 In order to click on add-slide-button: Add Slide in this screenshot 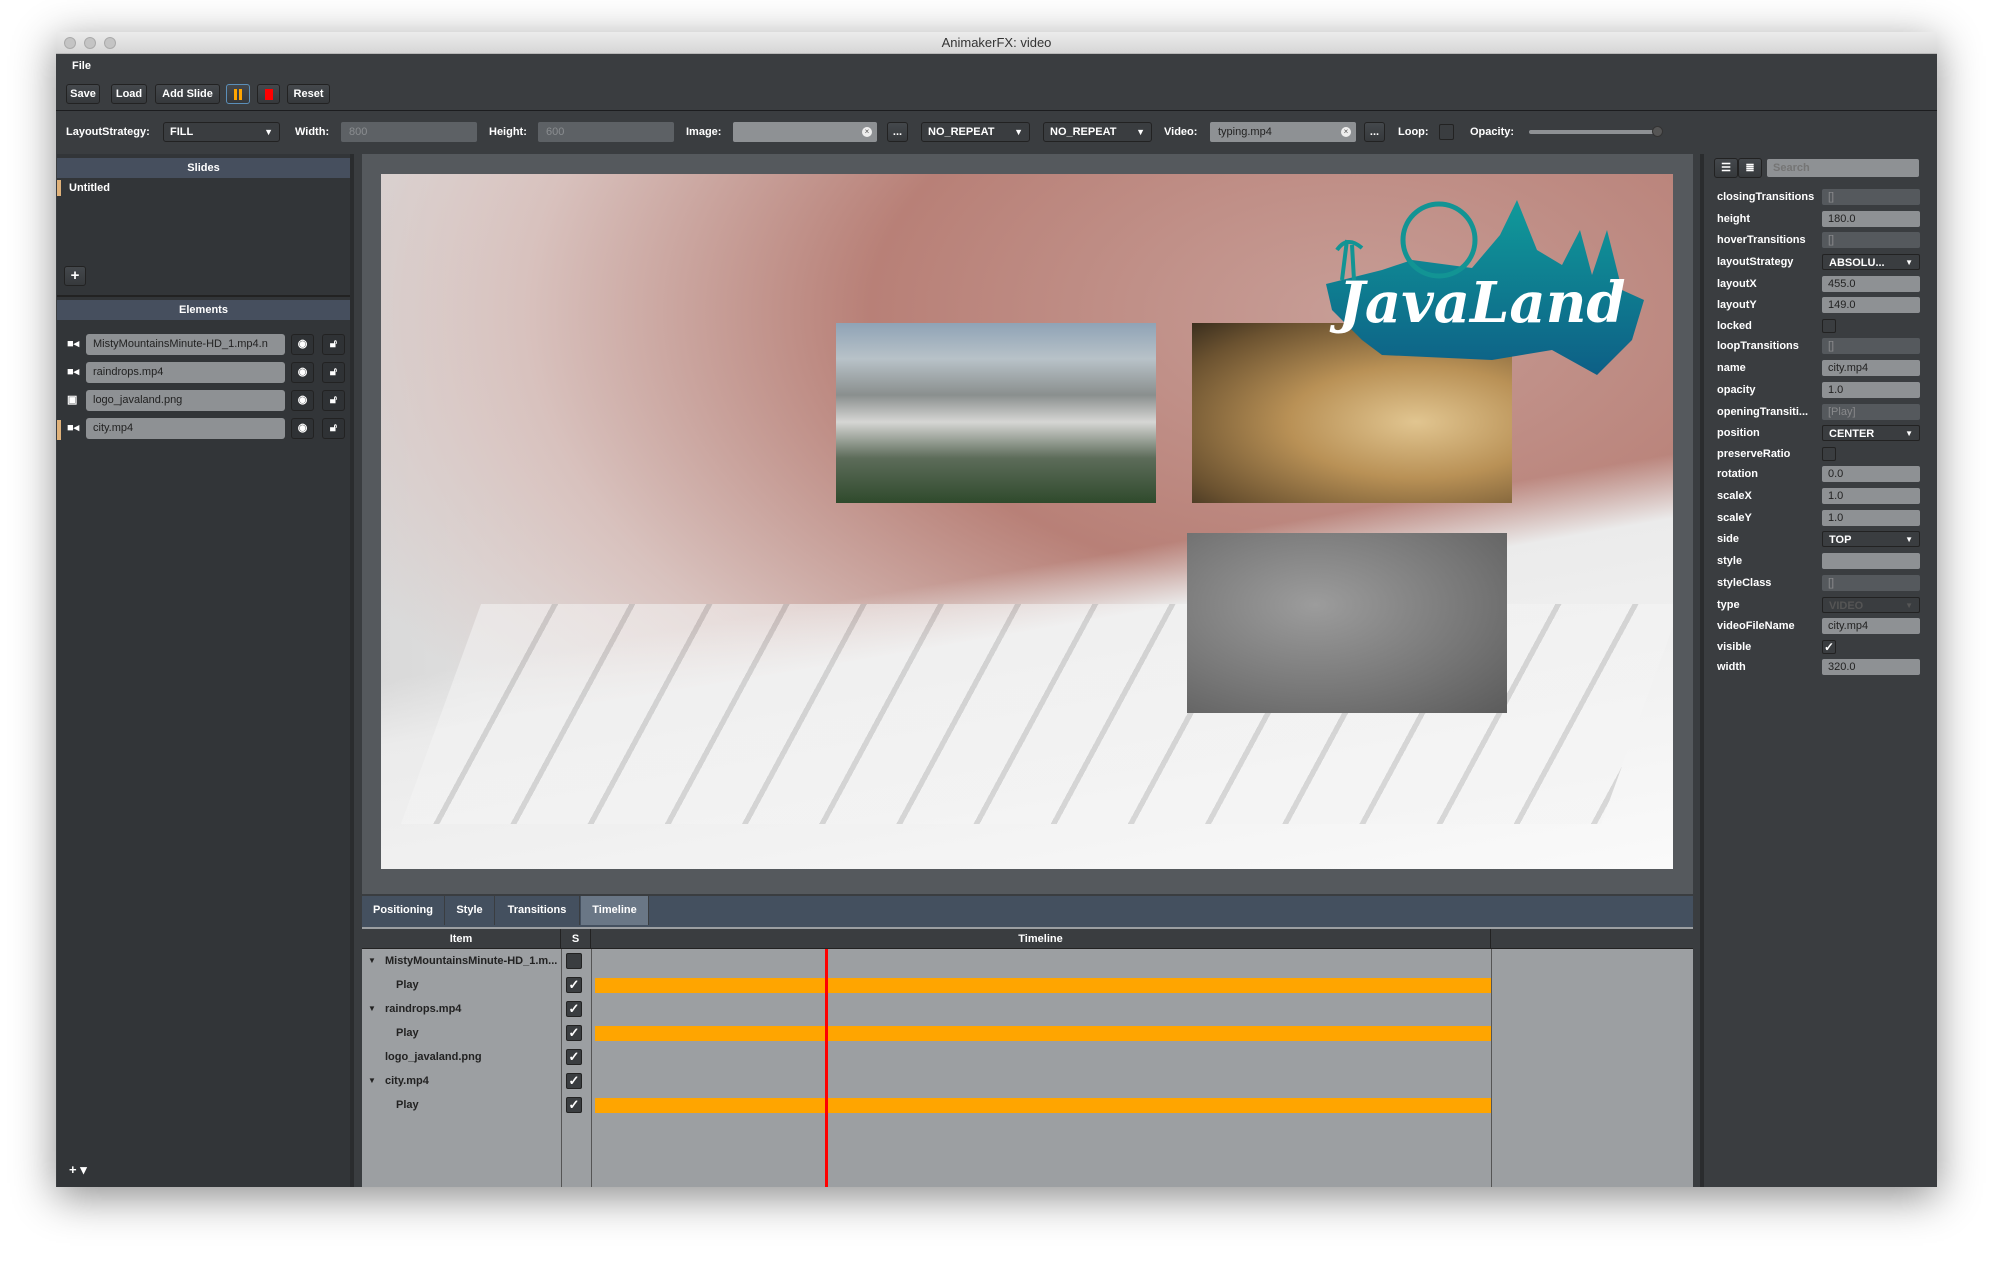, I will do `click(187, 94)`.